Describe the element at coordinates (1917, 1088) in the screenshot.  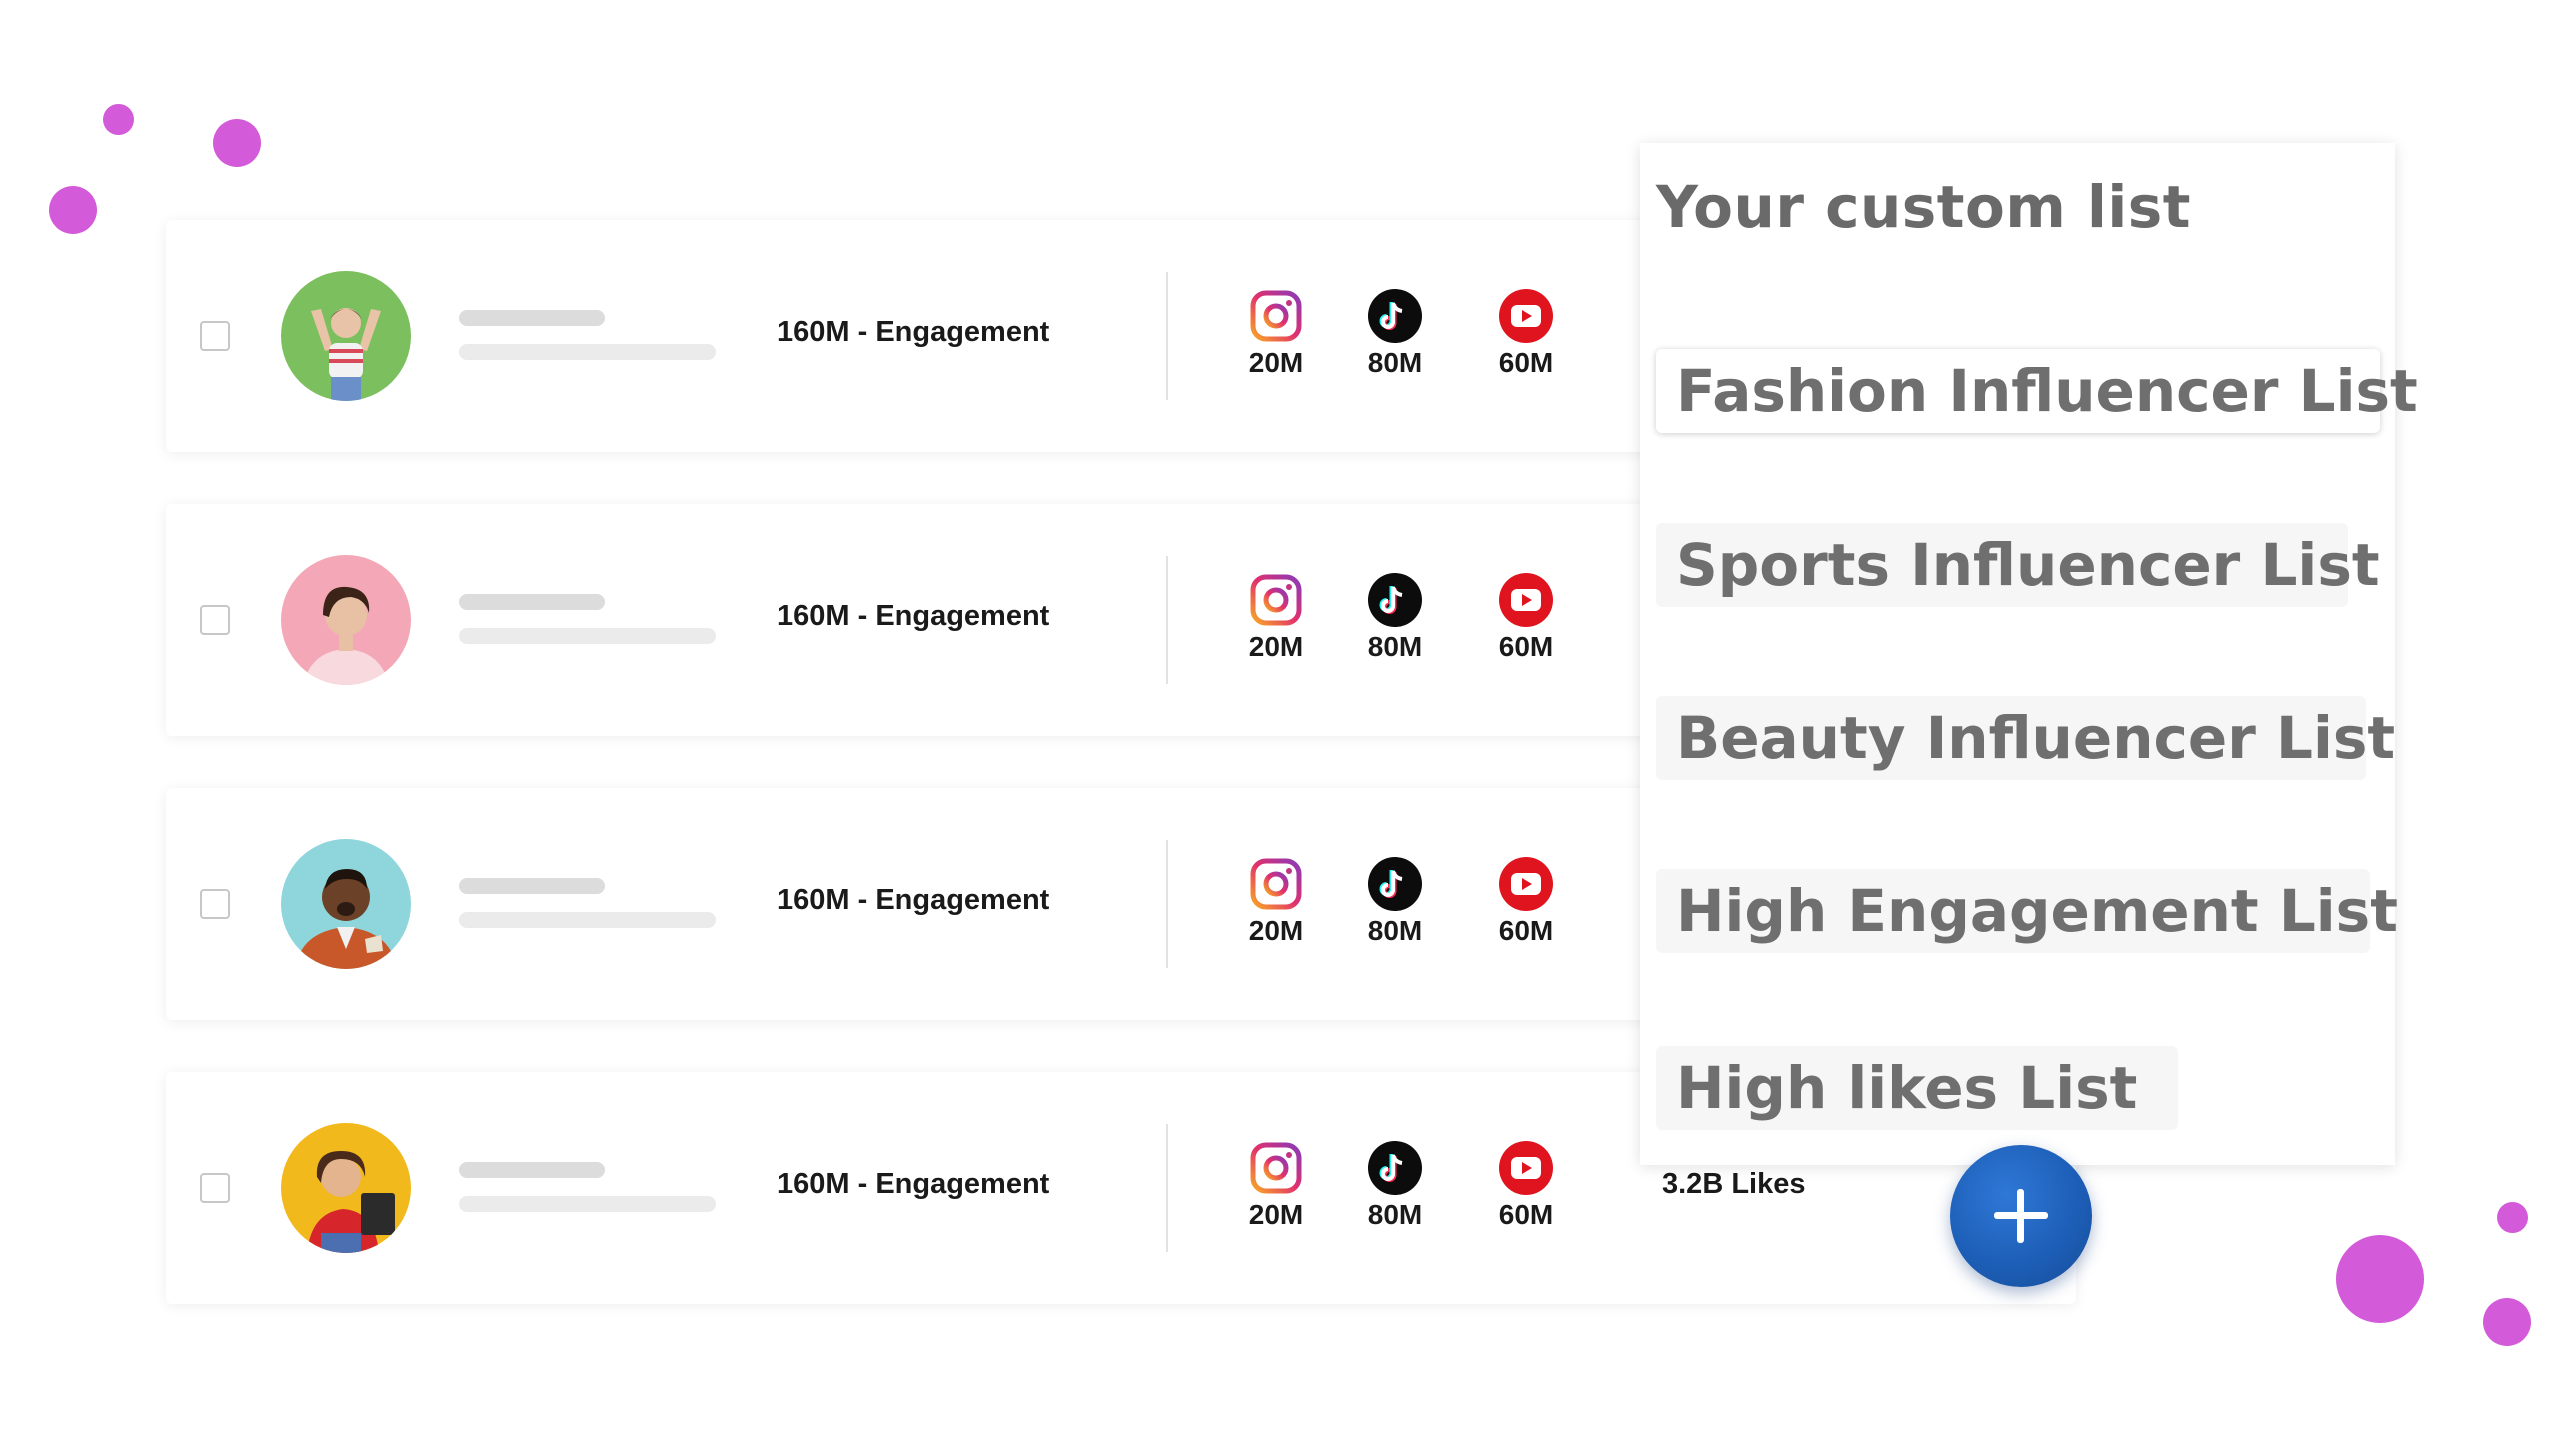
I see `list-option-high-likes: High likes List` at that location.